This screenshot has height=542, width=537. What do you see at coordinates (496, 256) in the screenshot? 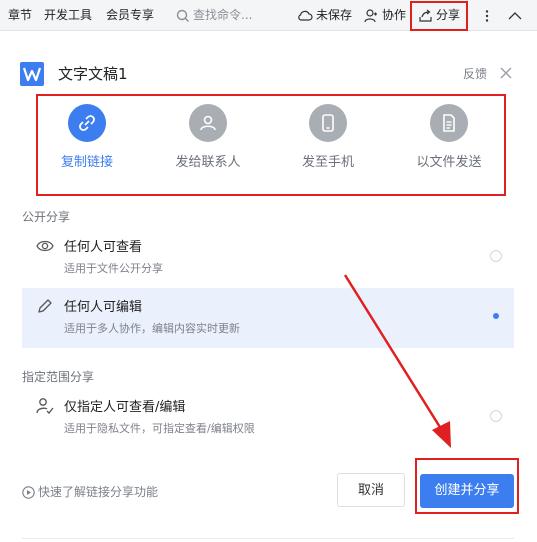
I see `radio-anyone-view` at bounding box center [496, 256].